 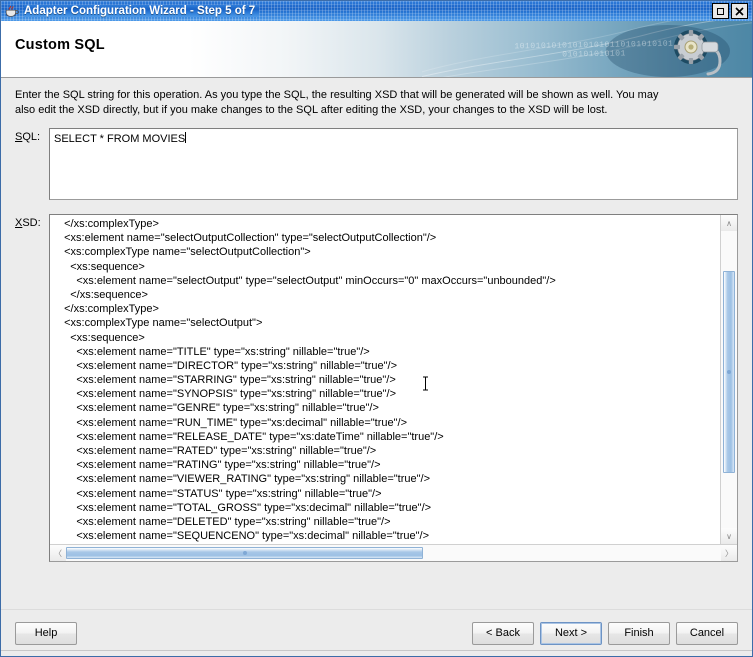 I want to click on cancel-button-label: Cancel, so click(x=707, y=633).